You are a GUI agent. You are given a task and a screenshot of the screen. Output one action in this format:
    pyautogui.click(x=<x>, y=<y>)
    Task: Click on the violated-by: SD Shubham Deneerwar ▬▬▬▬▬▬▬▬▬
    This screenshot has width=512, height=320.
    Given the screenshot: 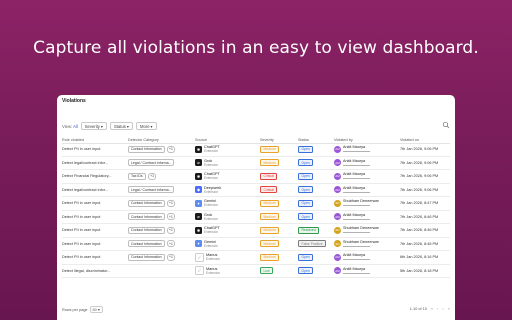 What is the action you would take?
    pyautogui.click(x=367, y=203)
    